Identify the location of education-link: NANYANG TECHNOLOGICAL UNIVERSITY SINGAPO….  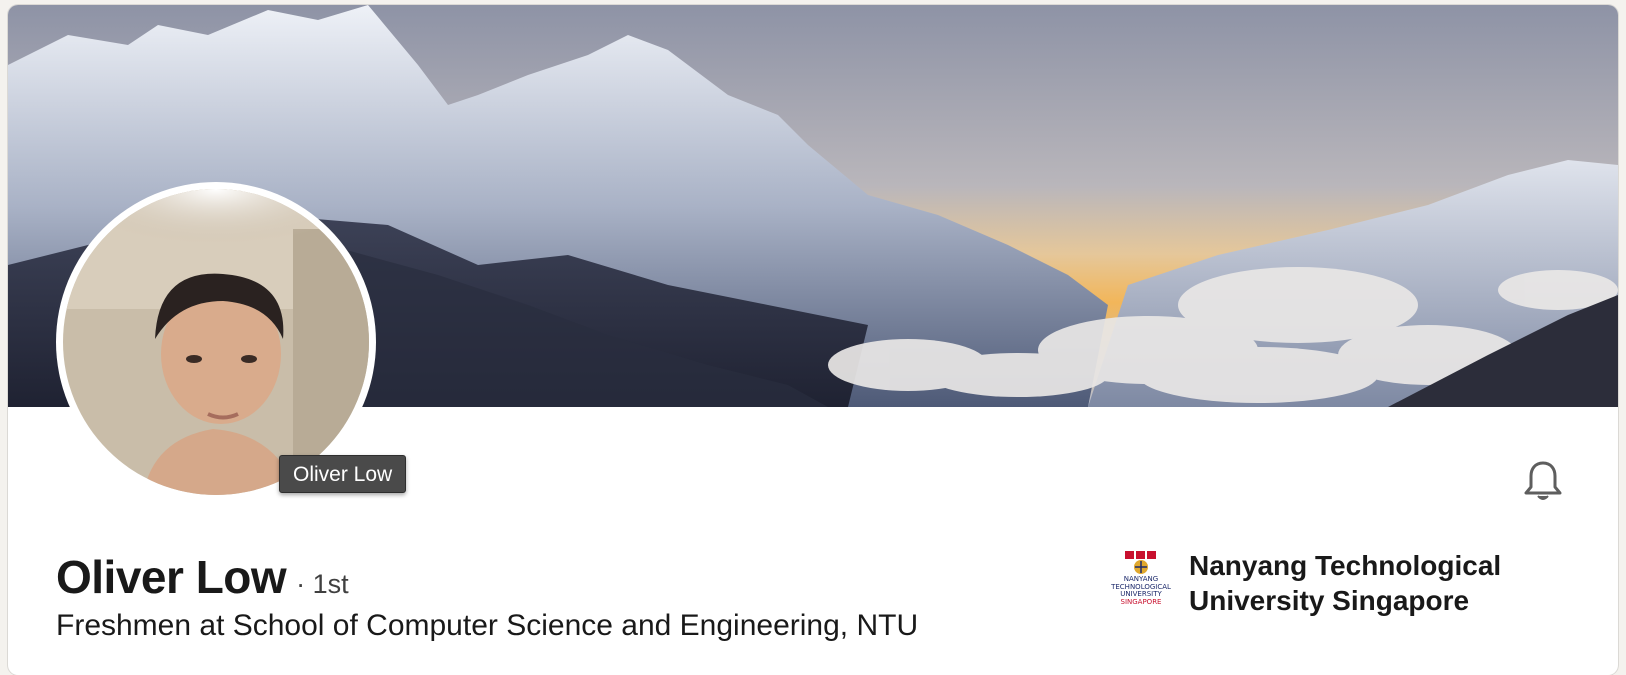
(1315, 583).